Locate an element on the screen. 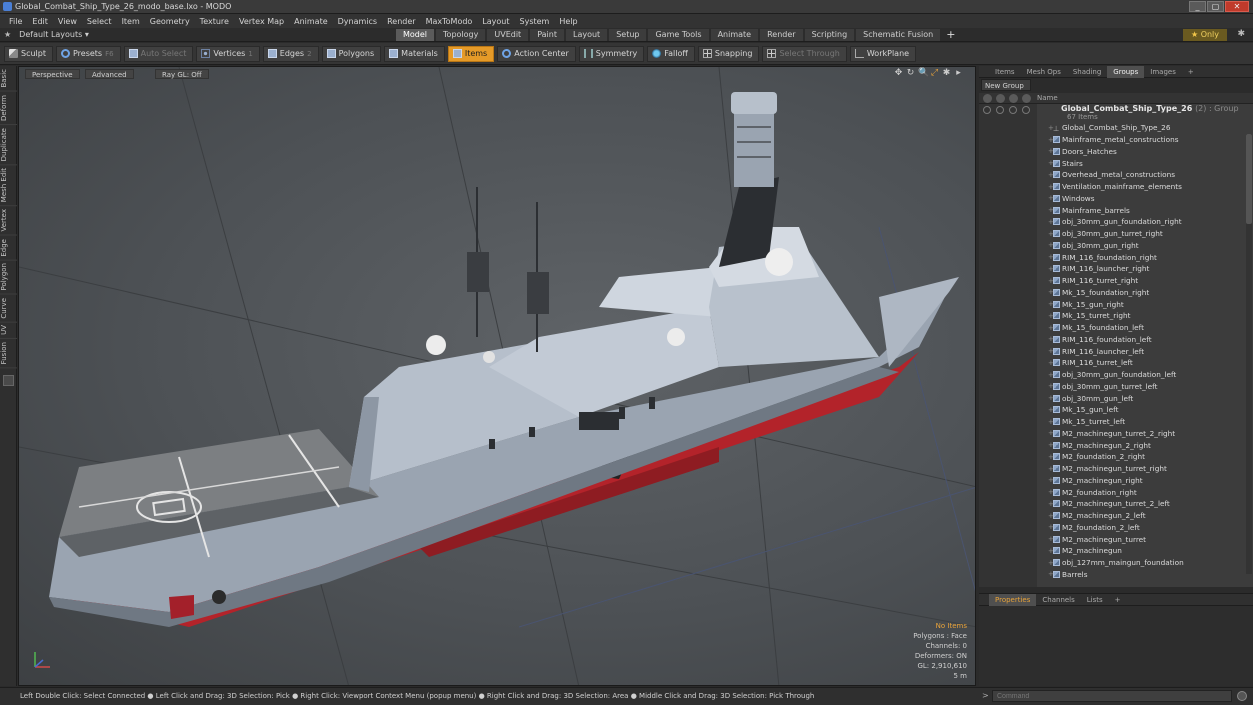  add-tab-button: + is located at coordinates (950, 35).